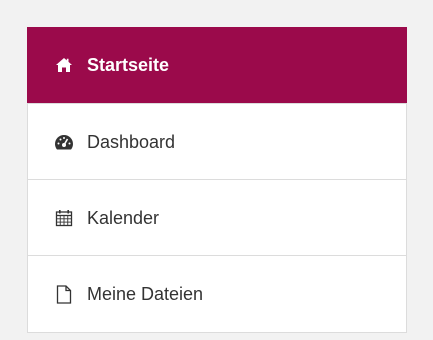  Describe the element at coordinates (131, 141) in the screenshot. I see `nav-item-label: Dashboard` at that location.